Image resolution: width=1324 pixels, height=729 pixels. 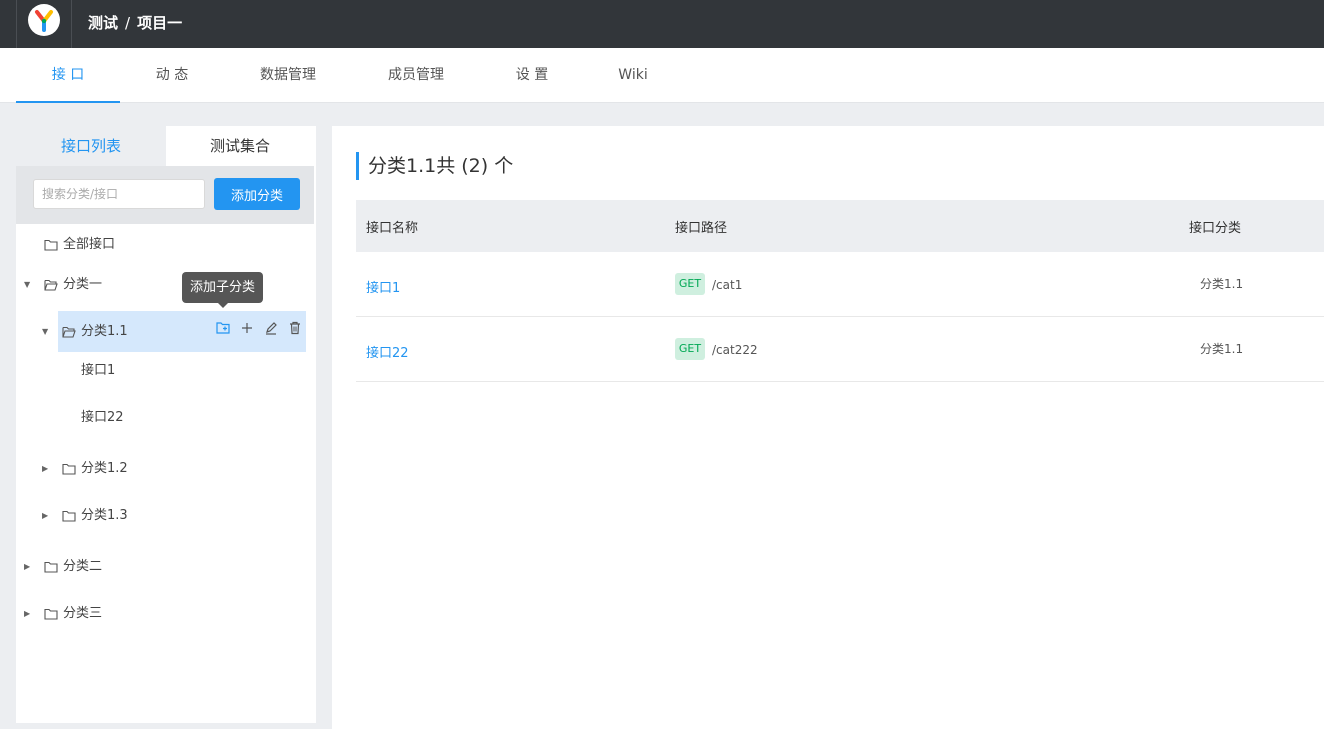 I want to click on panel-title: 分类1.1共 (2) 个, so click(x=434, y=166).